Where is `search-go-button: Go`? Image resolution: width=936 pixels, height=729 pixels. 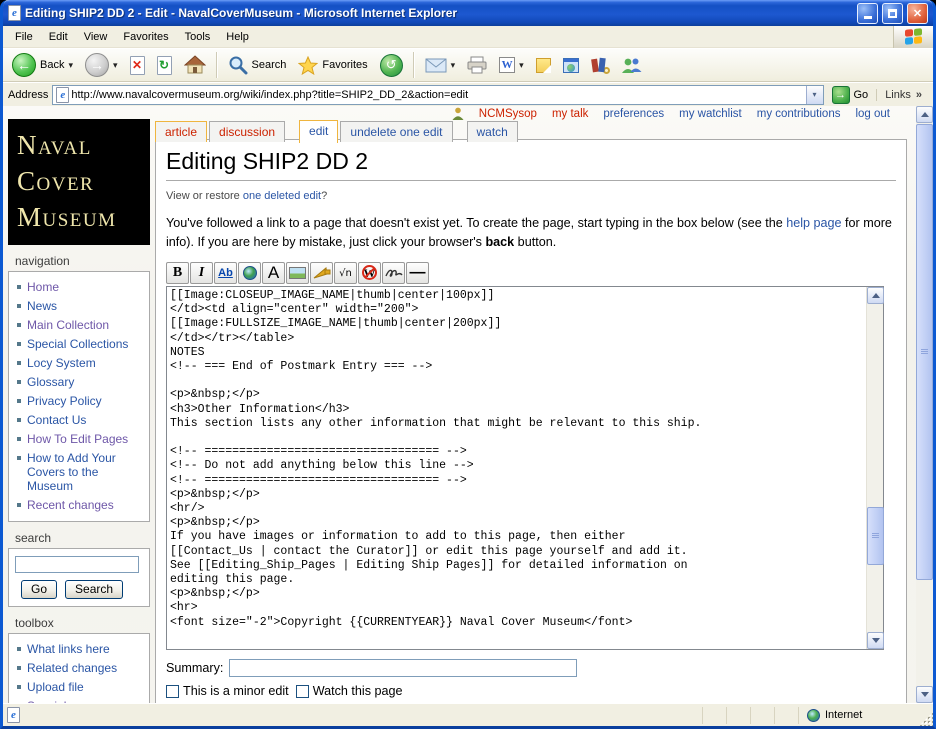 search-go-button: Go is located at coordinates (39, 589).